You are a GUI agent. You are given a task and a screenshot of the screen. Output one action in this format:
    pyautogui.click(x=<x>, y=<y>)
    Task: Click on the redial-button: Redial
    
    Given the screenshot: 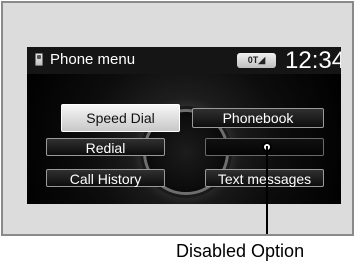 What is the action you would take?
    pyautogui.click(x=105, y=147)
    